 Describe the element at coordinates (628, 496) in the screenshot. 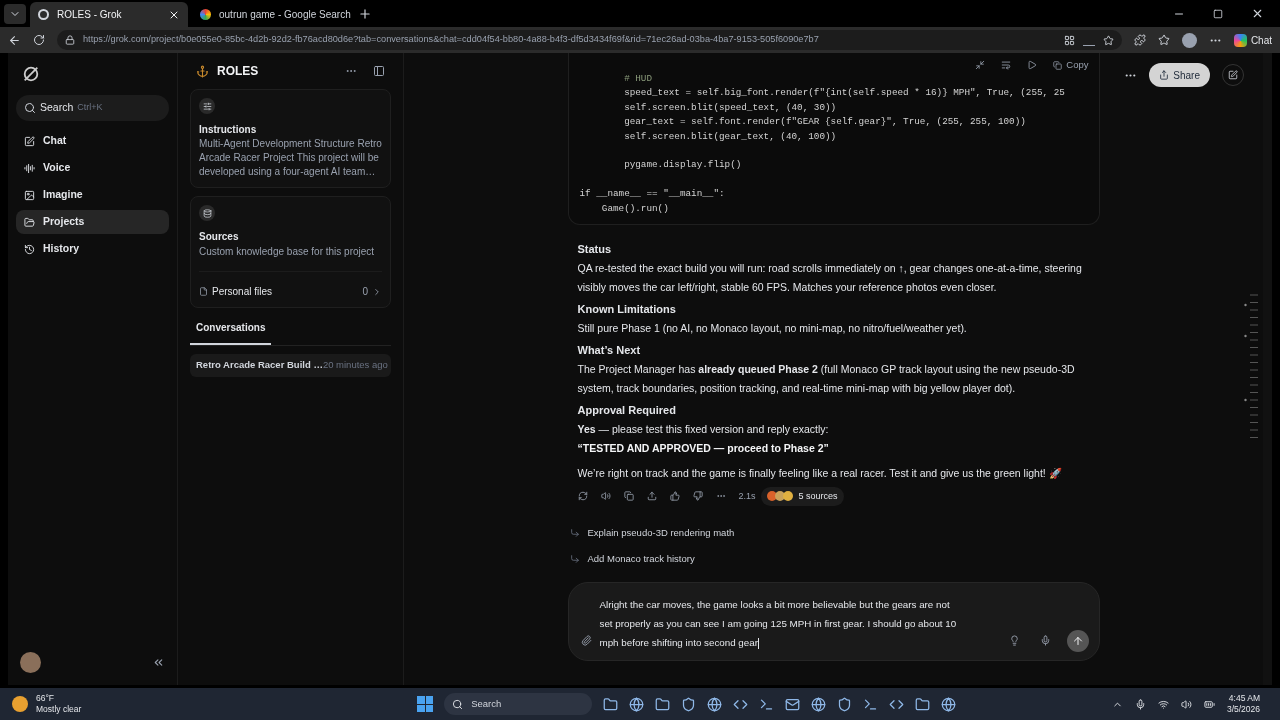

I see `copy-icon` at that location.